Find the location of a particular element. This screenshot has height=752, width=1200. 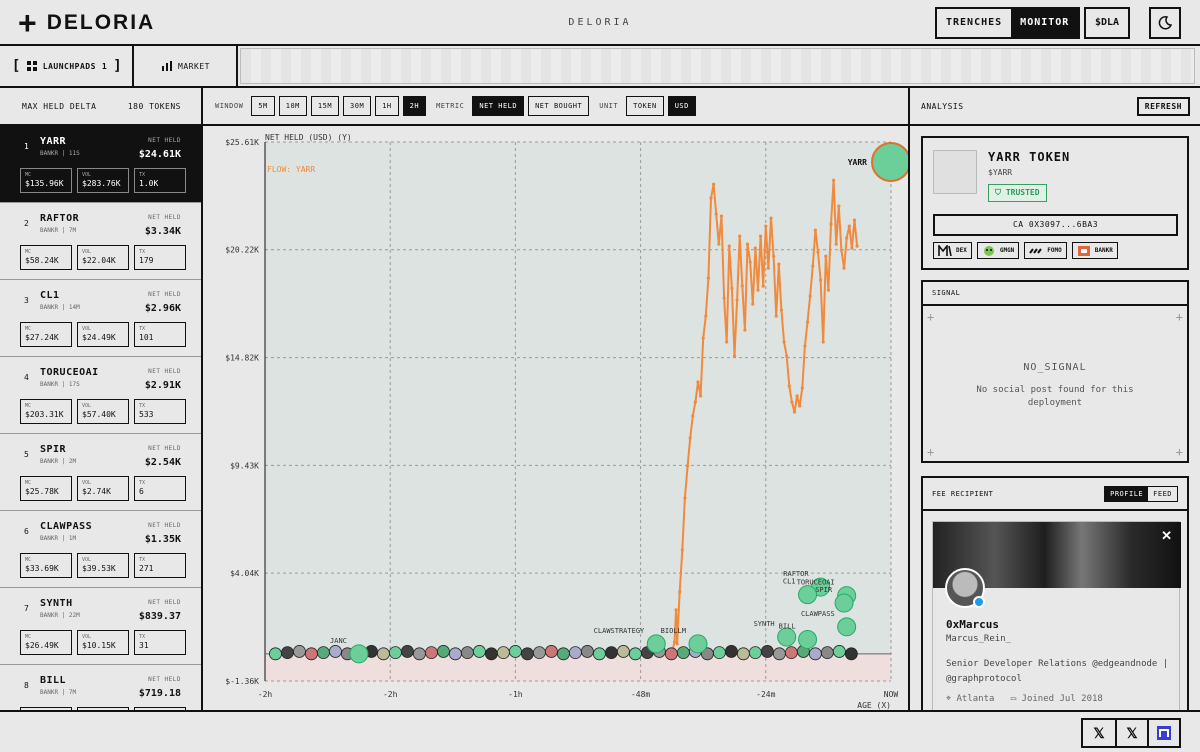

profile-name: 0xMarcus is located at coordinates (972, 624).